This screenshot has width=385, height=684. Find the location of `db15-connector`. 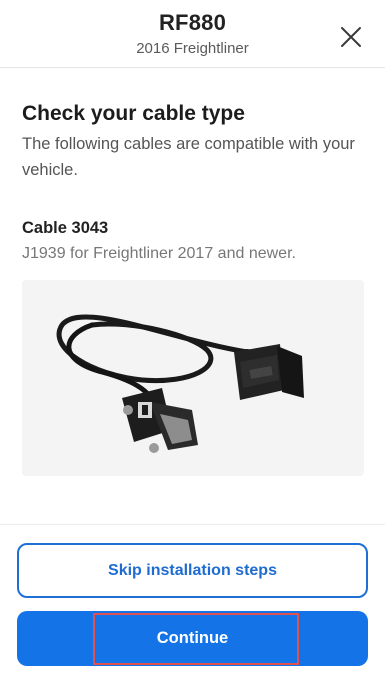

db15-connector is located at coordinates (160, 420).